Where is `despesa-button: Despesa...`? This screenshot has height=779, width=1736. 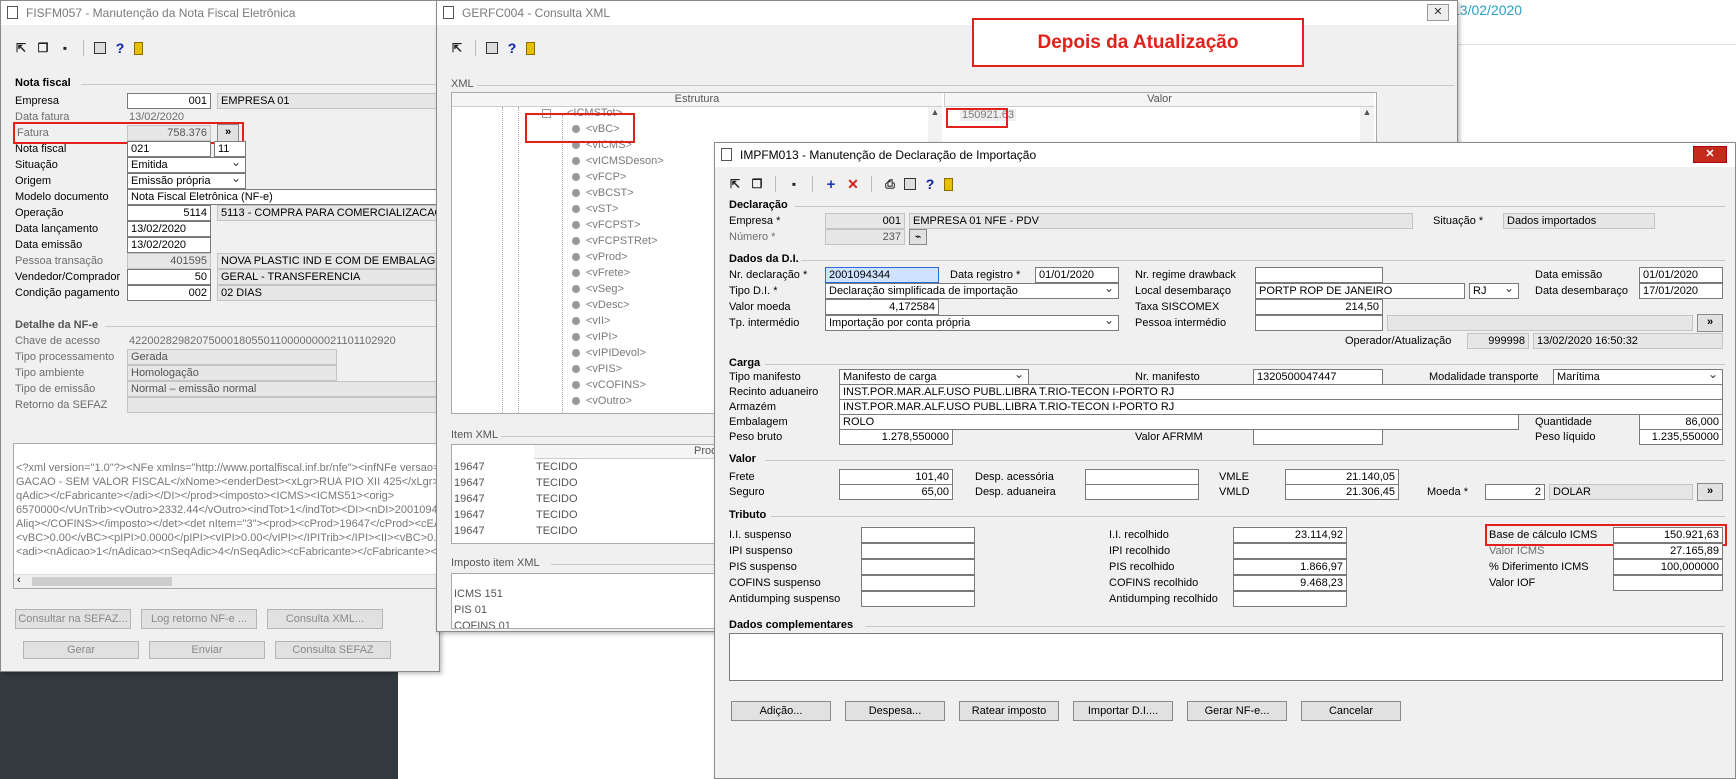
despesa-button: Despesa... is located at coordinates (895, 711).